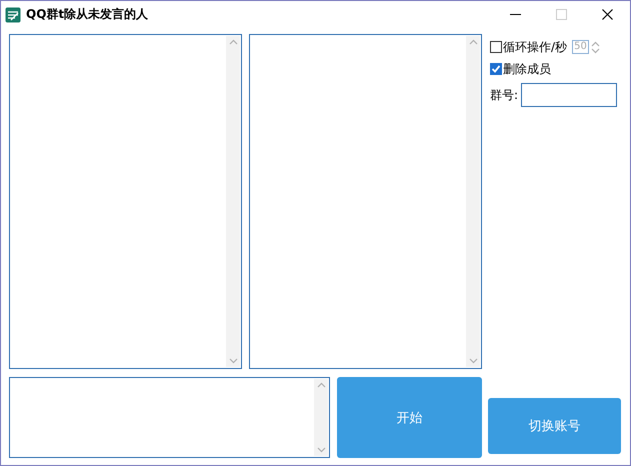  Describe the element at coordinates (515, 14) in the screenshot. I see `minimize-icon` at that location.